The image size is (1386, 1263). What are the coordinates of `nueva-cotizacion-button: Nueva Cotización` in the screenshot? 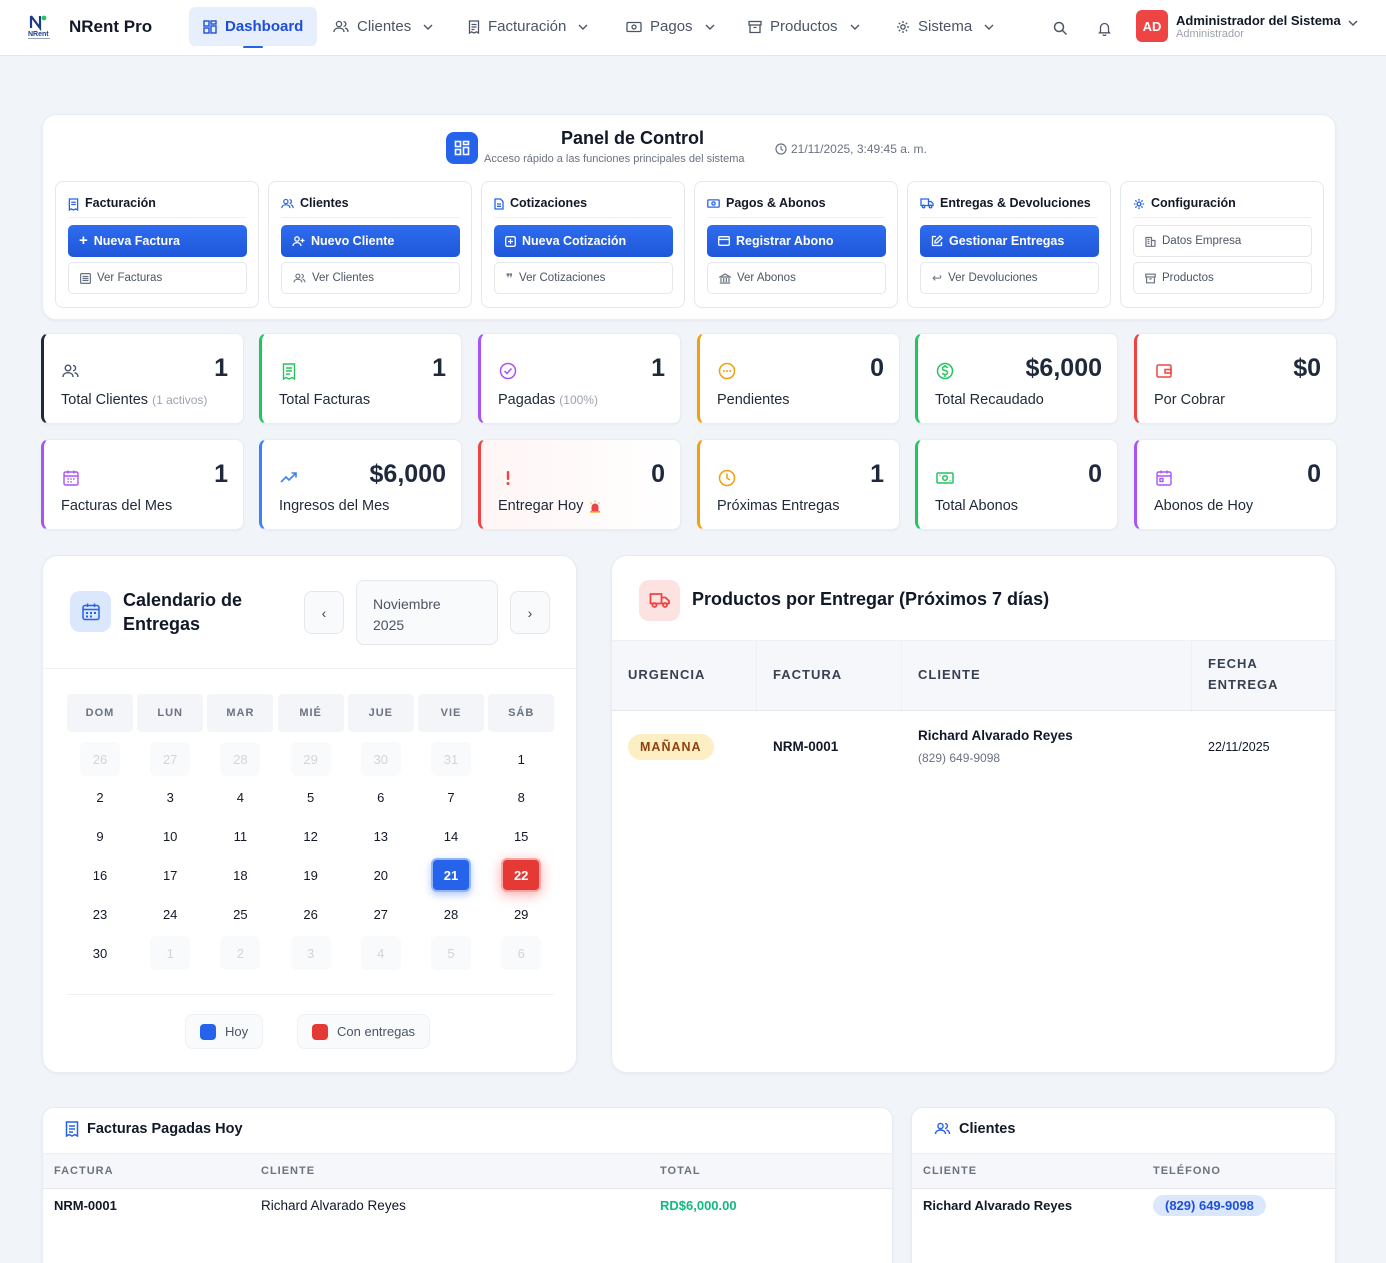 It's located at (583, 241).